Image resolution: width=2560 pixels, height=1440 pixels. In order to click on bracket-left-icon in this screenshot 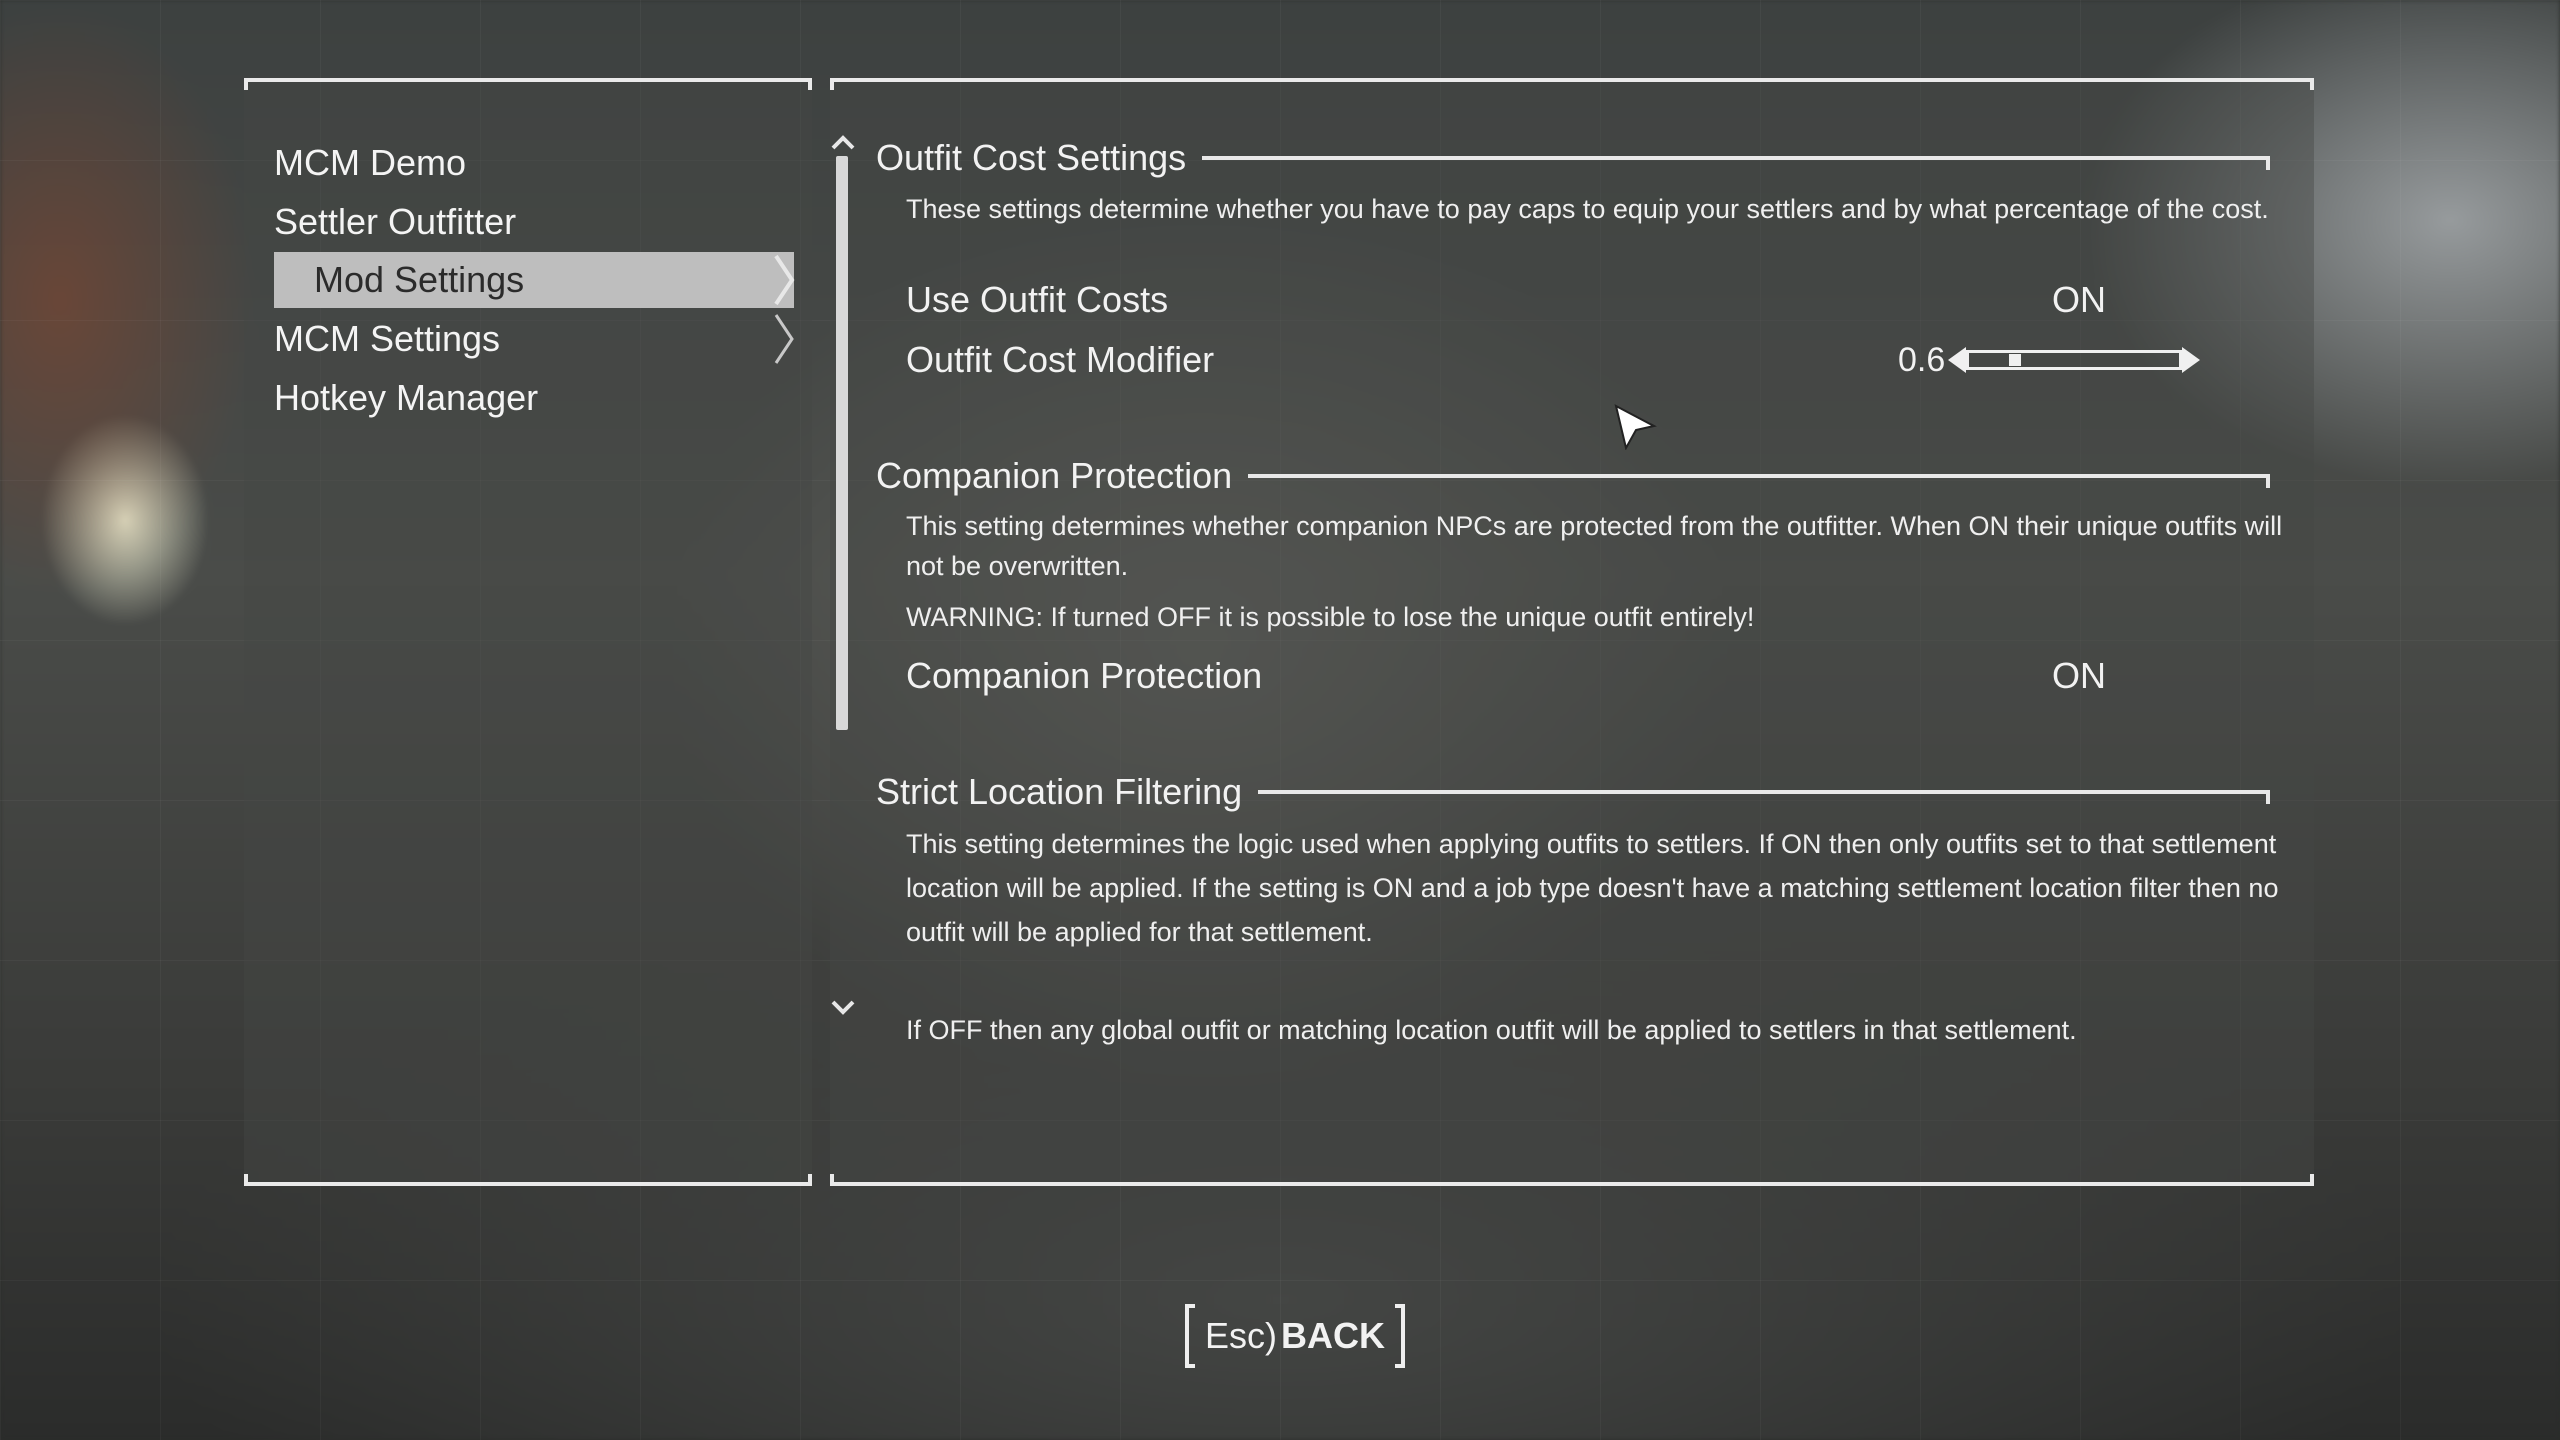, I will do `click(1190, 1336)`.